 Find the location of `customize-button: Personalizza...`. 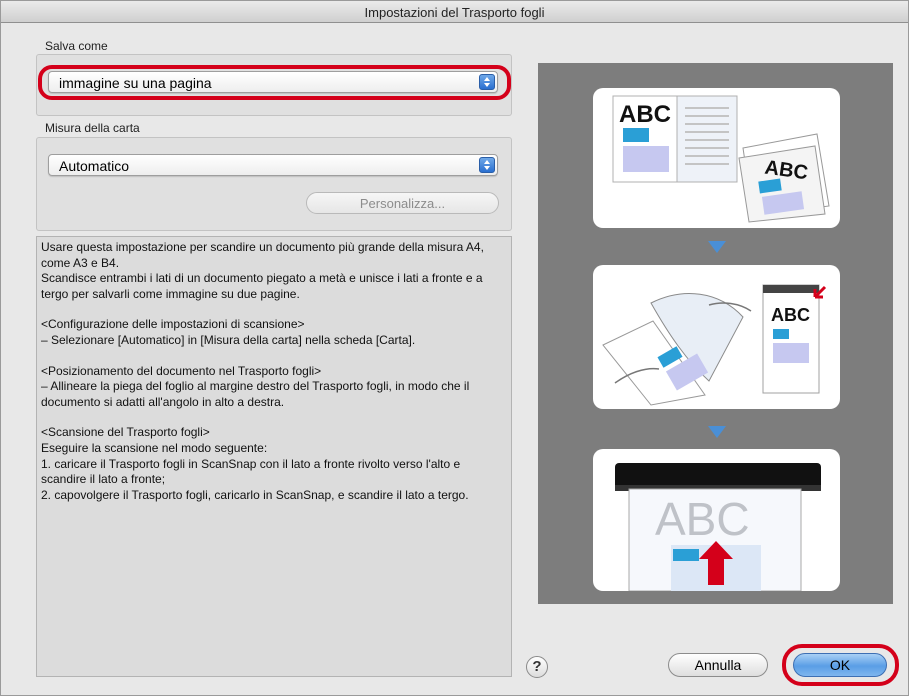

customize-button: Personalizza... is located at coordinates (402, 203).